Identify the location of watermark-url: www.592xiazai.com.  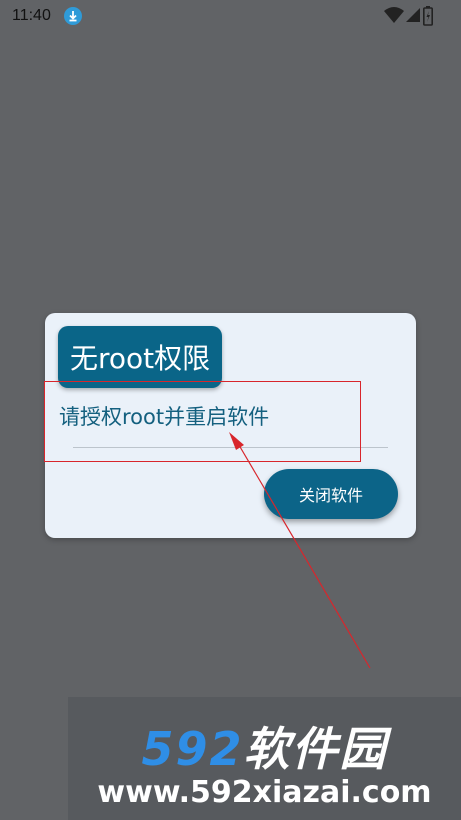
(264, 792).